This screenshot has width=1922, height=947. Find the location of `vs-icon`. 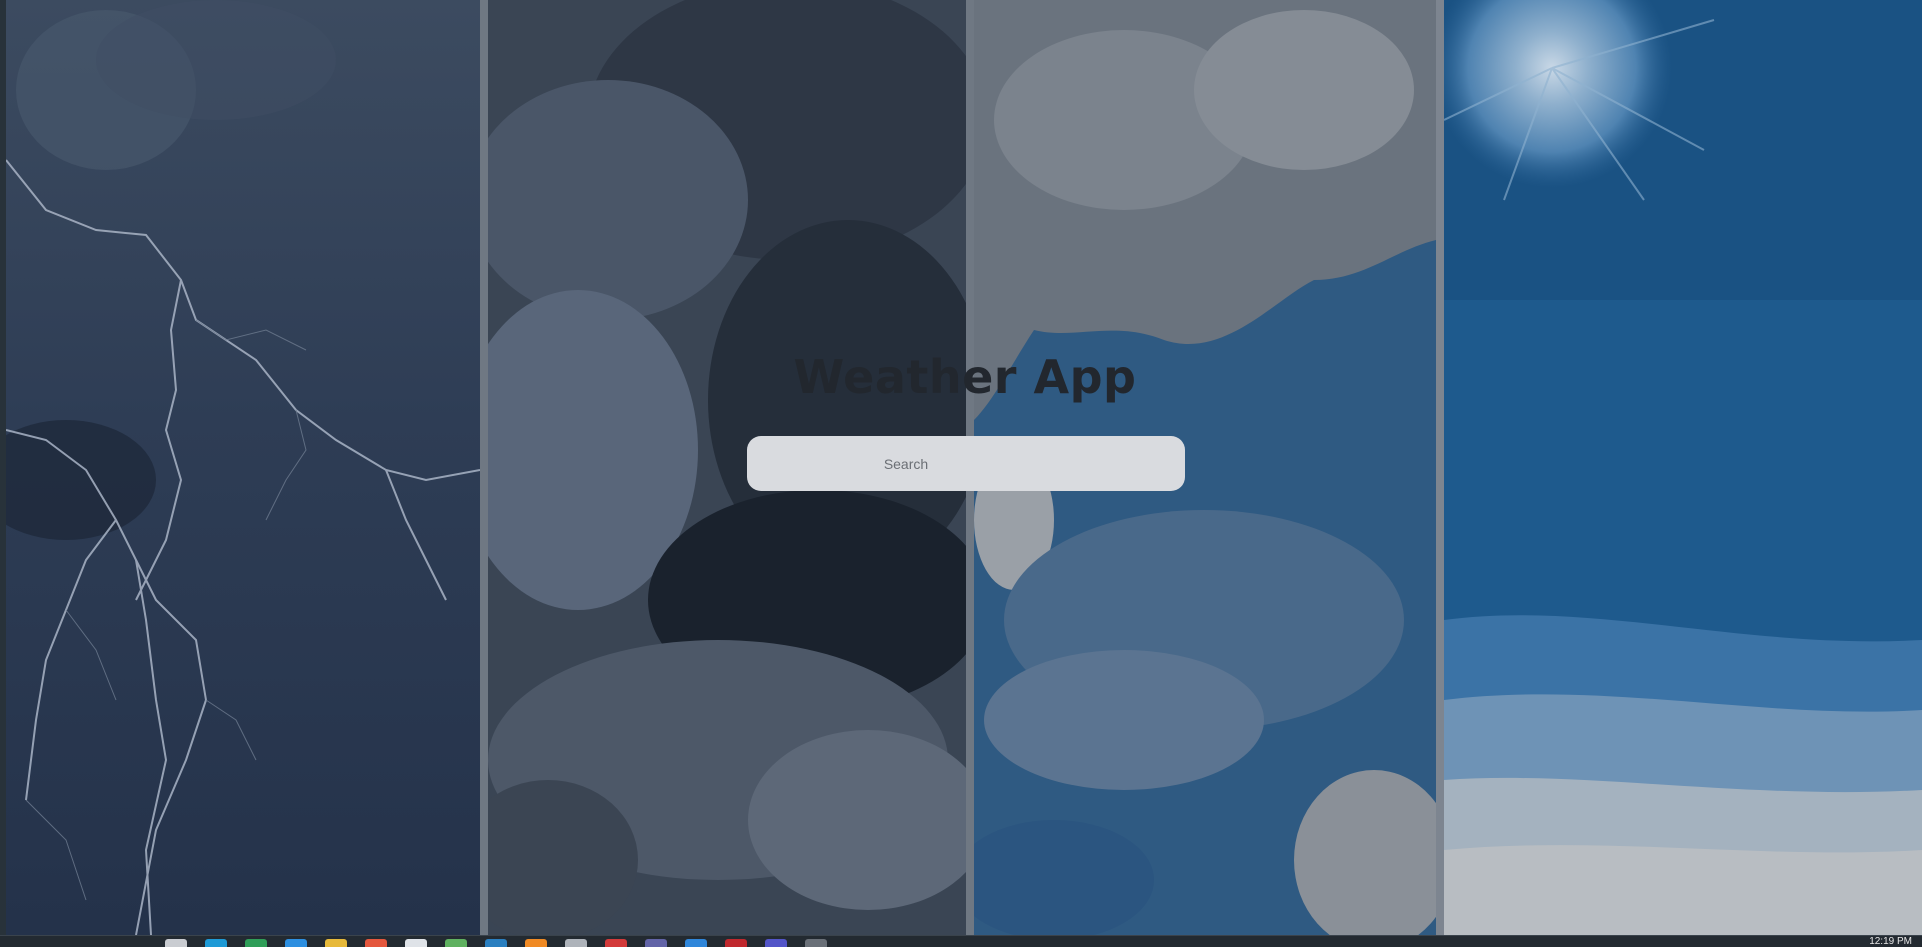

vs-icon is located at coordinates (696, 943).